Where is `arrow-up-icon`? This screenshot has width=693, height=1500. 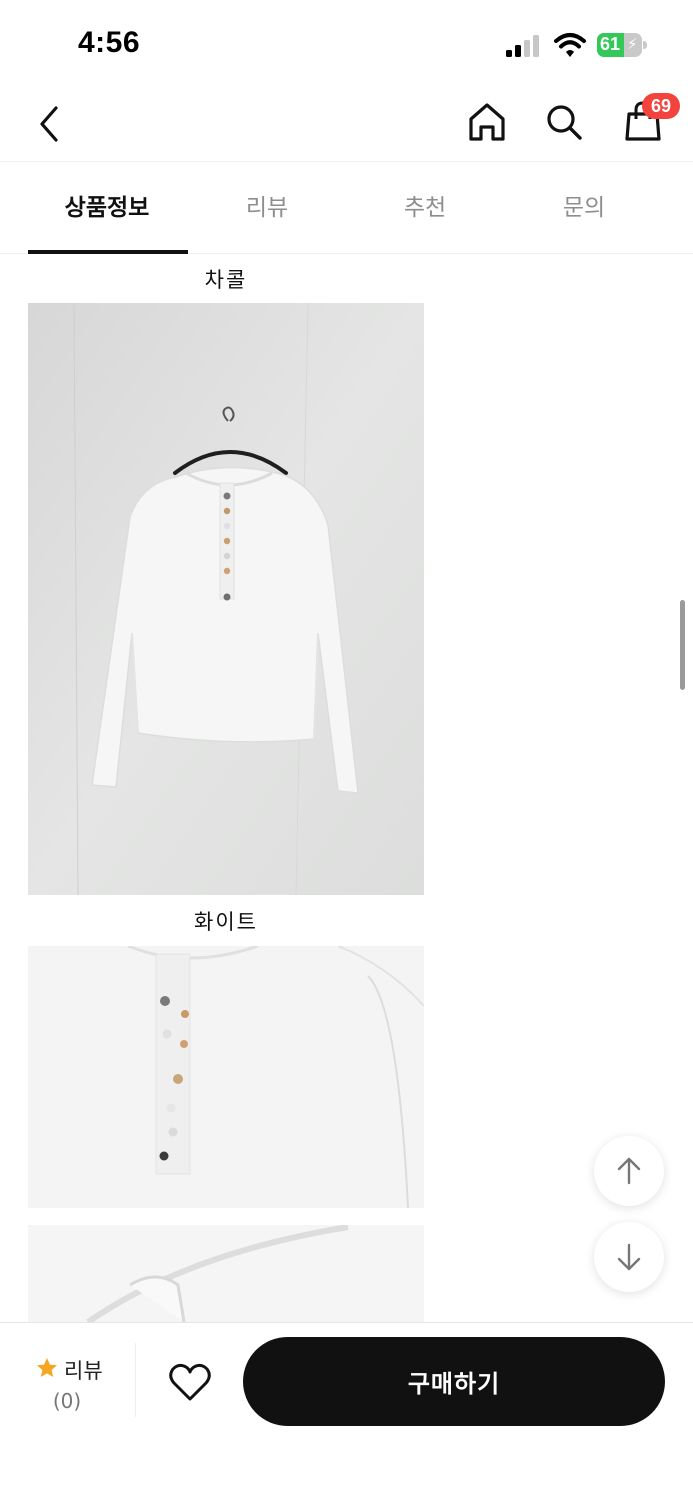
arrow-up-icon is located at coordinates (629, 1171).